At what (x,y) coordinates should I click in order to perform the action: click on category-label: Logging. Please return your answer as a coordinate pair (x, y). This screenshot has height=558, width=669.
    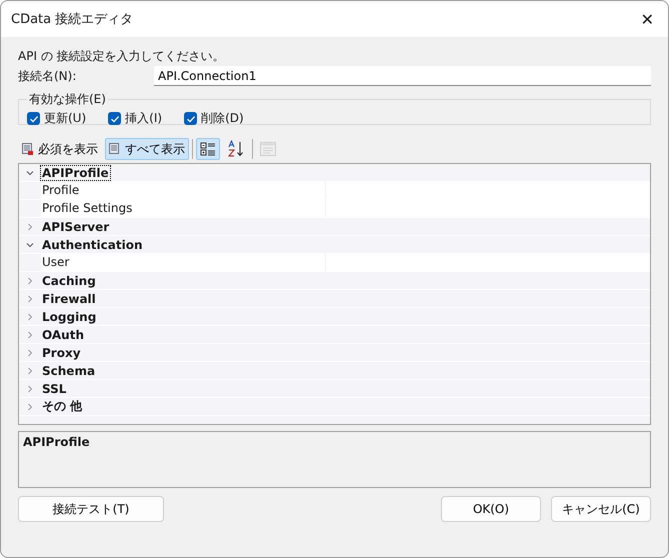
    Looking at the image, I should click on (69, 317).